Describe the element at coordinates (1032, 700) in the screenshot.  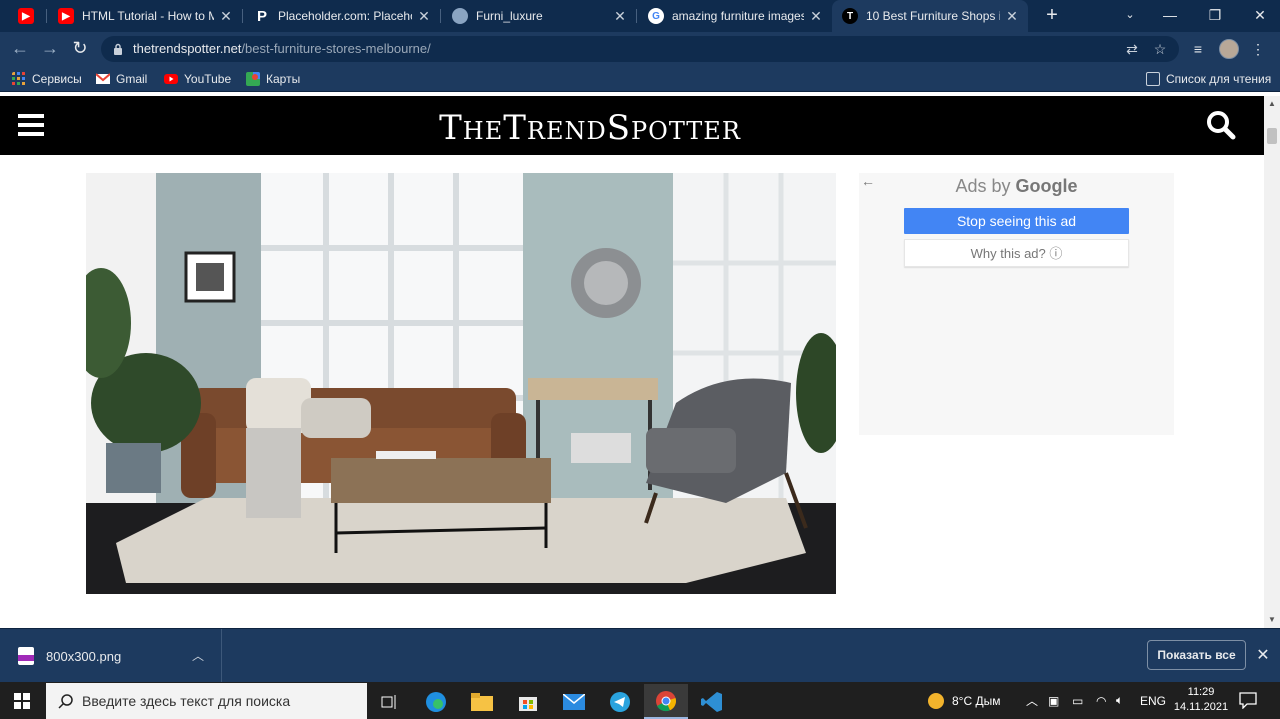
I see `tray-chevron-up-icon: ︿` at that location.